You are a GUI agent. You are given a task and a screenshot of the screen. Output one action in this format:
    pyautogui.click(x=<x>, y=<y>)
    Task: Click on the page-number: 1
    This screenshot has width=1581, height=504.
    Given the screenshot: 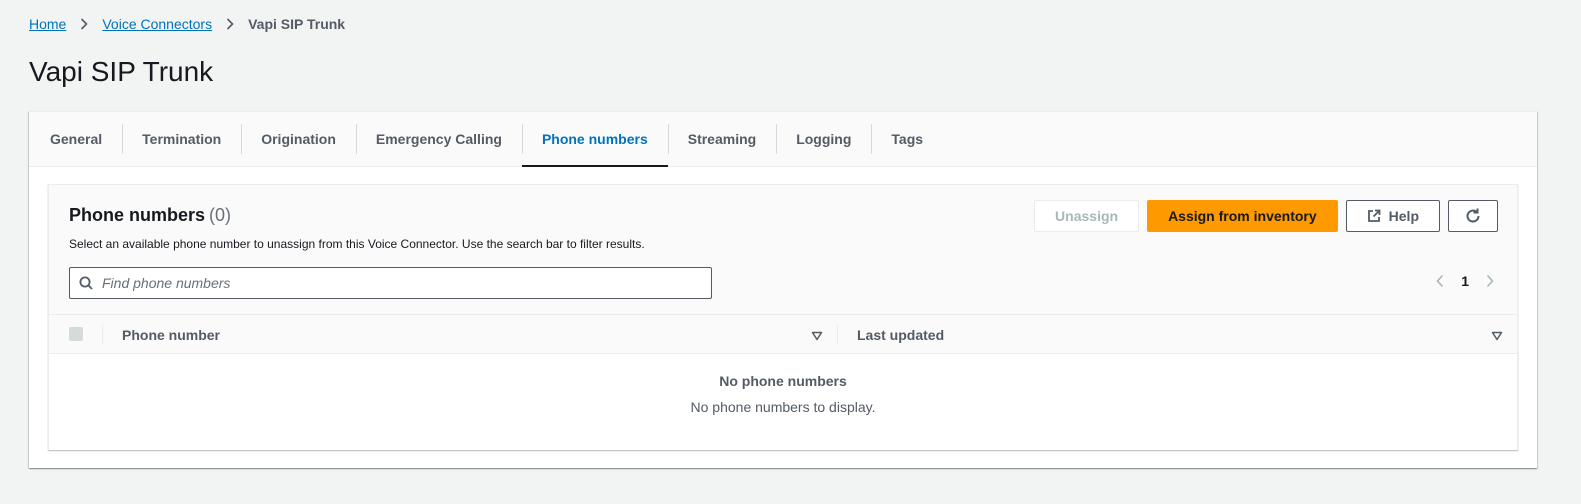 What is the action you would take?
    pyautogui.click(x=1465, y=281)
    